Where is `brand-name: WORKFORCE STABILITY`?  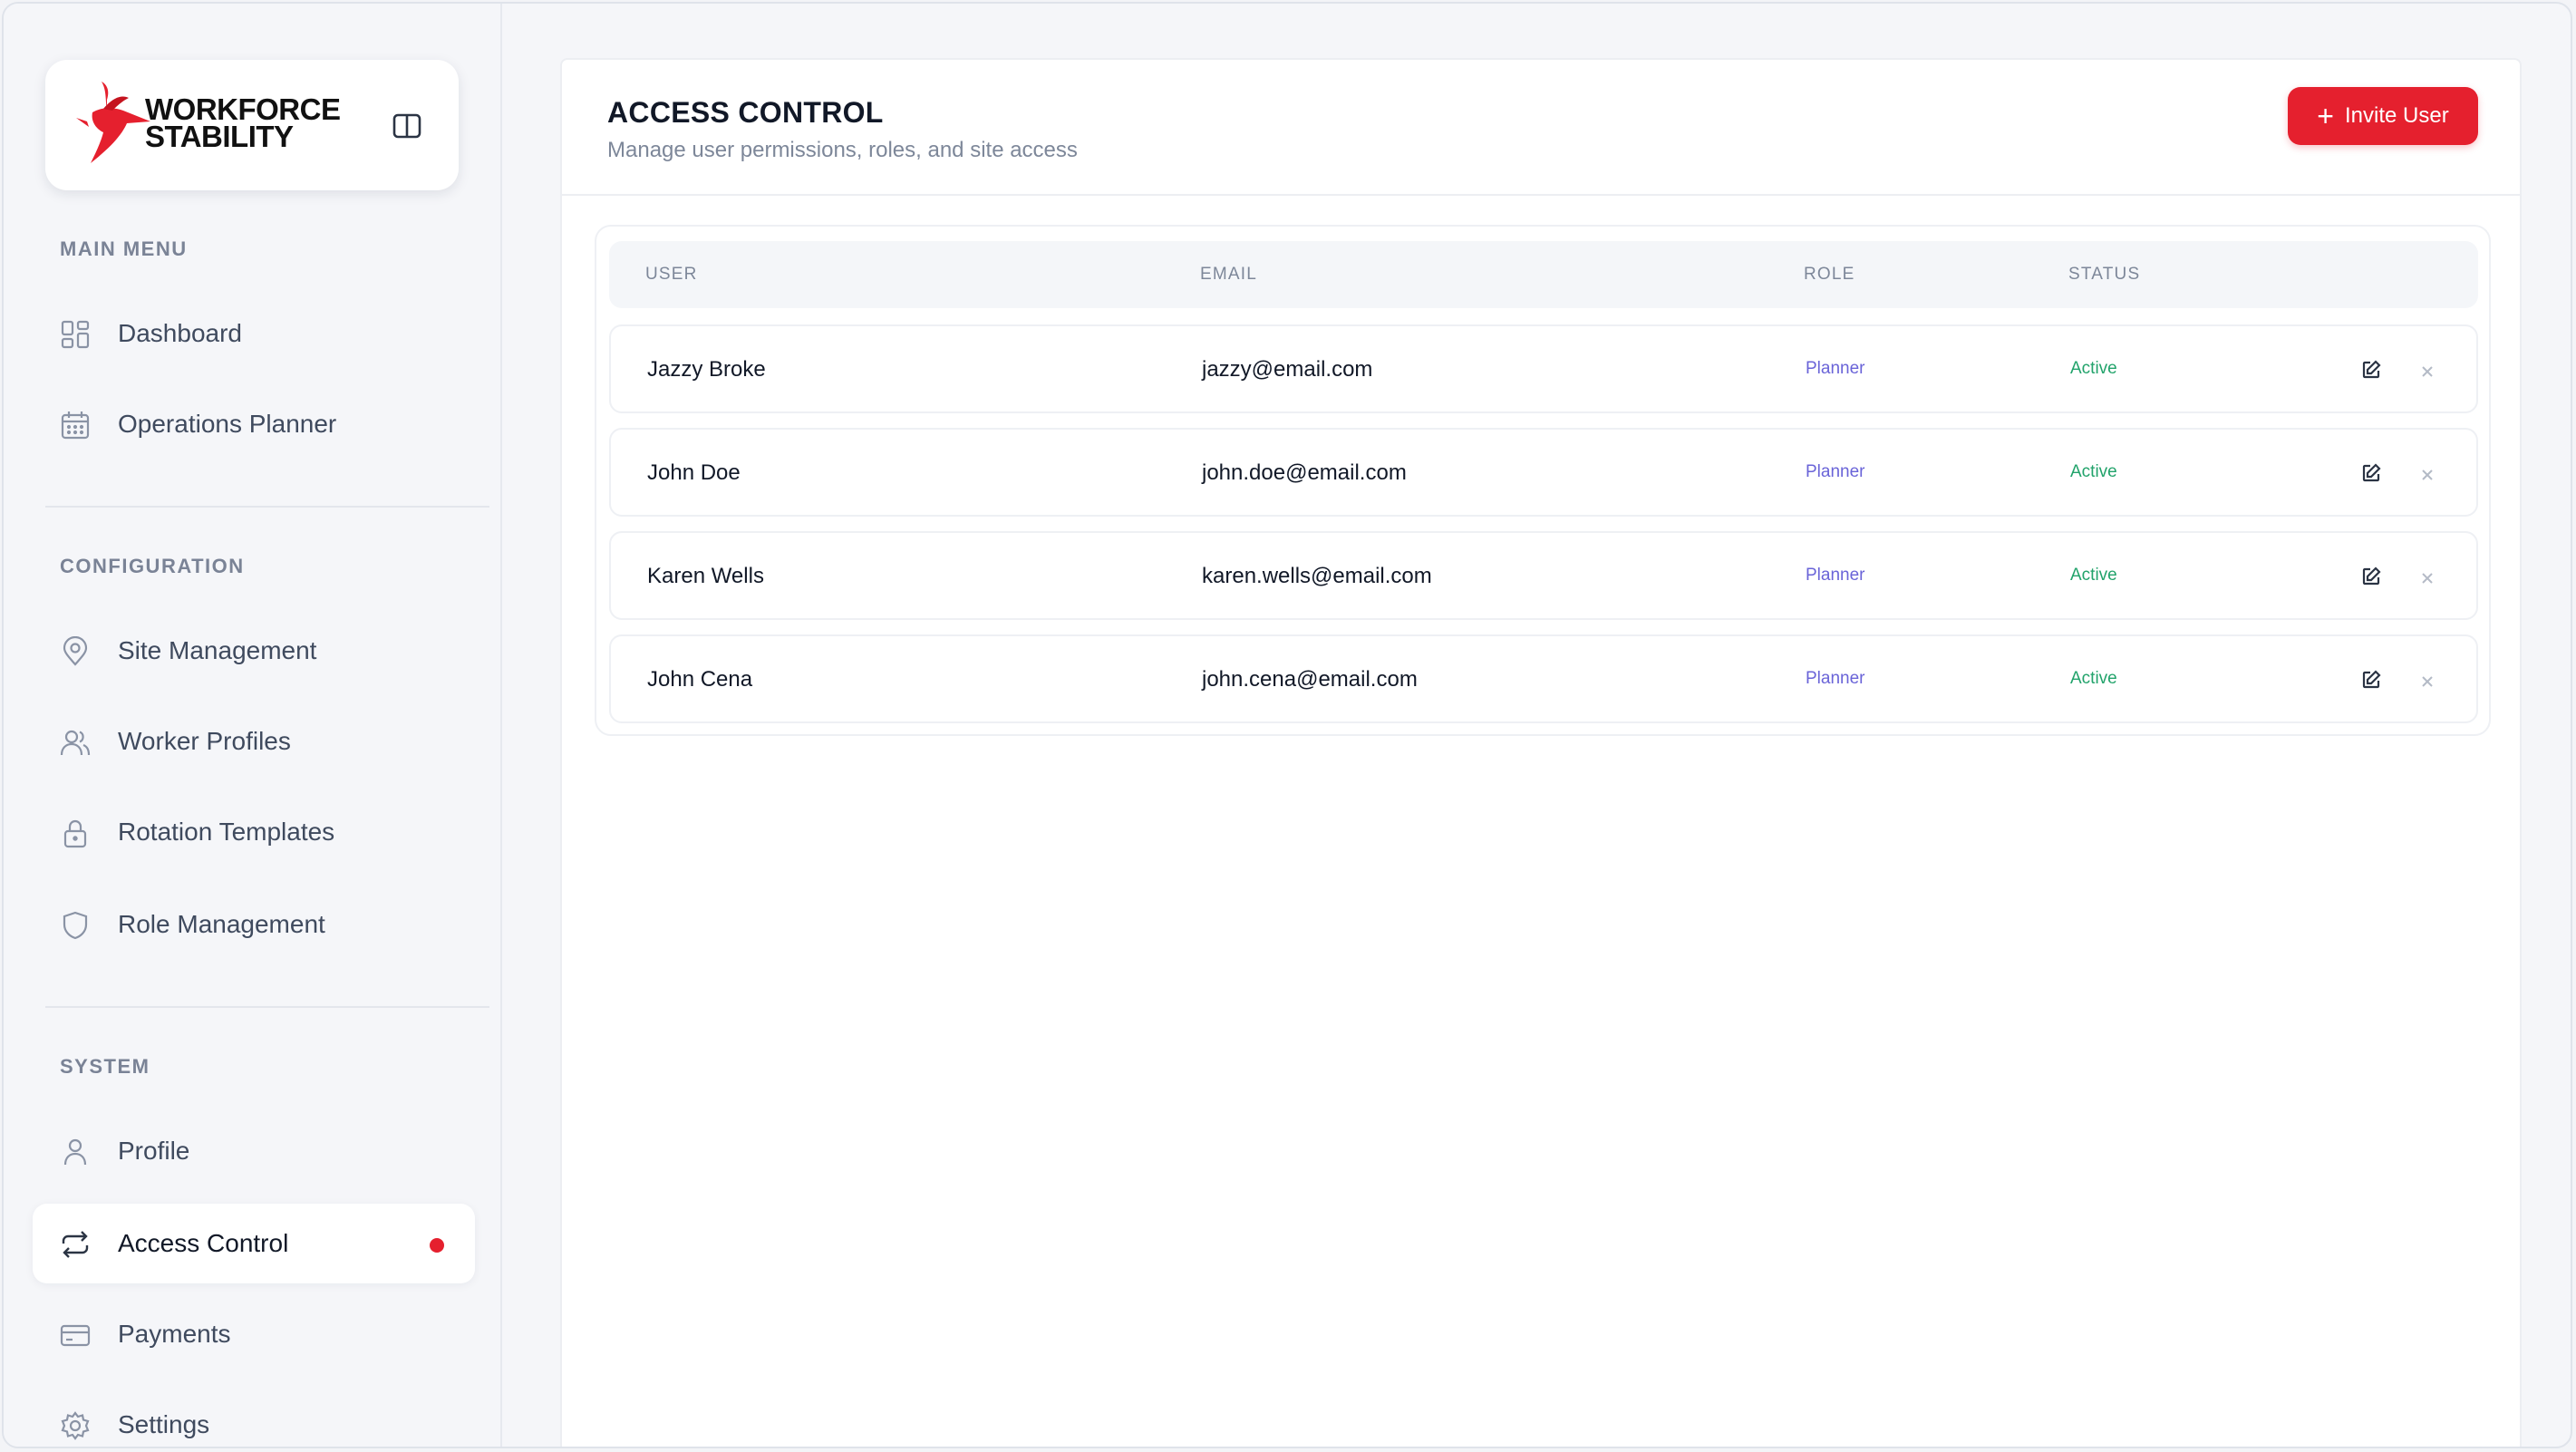 brand-name: WORKFORCE STABILITY is located at coordinates (243, 122).